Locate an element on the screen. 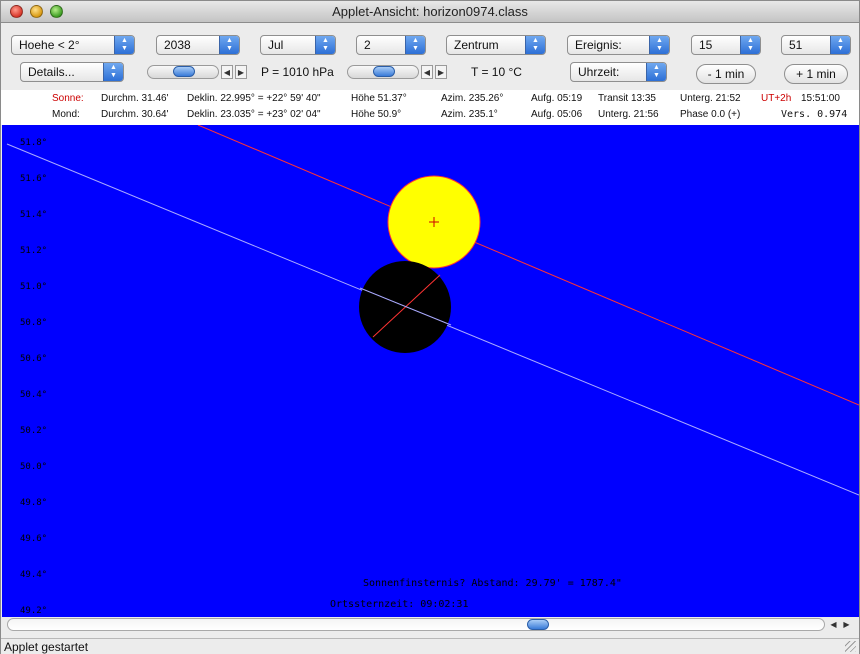 The width and height of the screenshot is (860, 654). sun-rise: Aufg. 05:19 is located at coordinates (557, 98).